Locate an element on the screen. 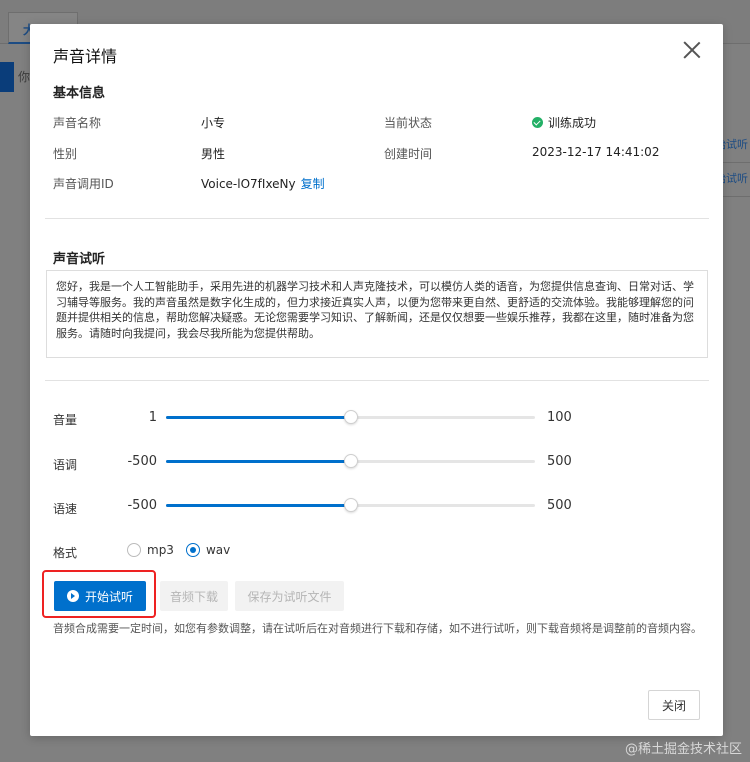  watermark: @稀土掘金技术社区 is located at coordinates (683, 749).